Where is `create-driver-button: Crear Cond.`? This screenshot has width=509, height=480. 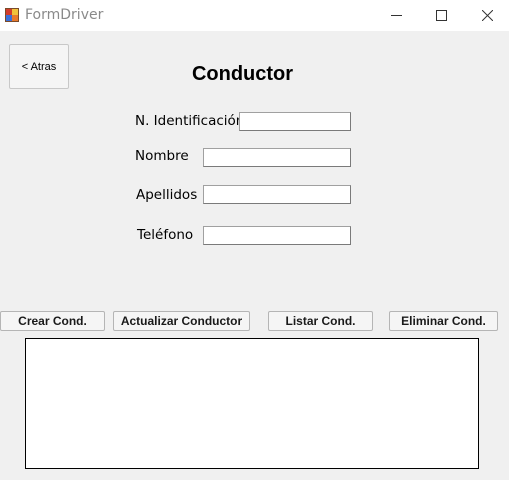 create-driver-button: Crear Cond. is located at coordinates (52, 321).